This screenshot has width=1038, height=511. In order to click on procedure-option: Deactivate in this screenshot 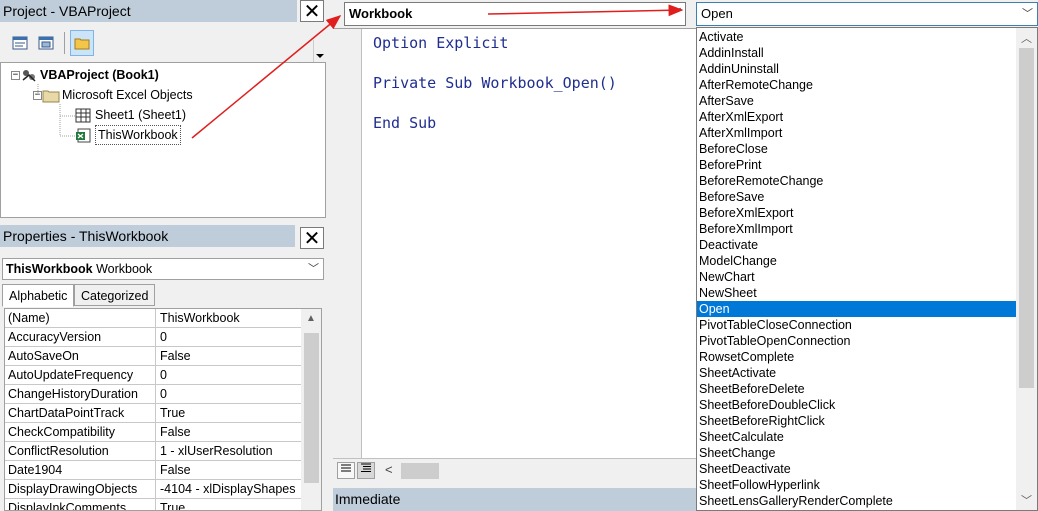, I will do `click(857, 245)`.